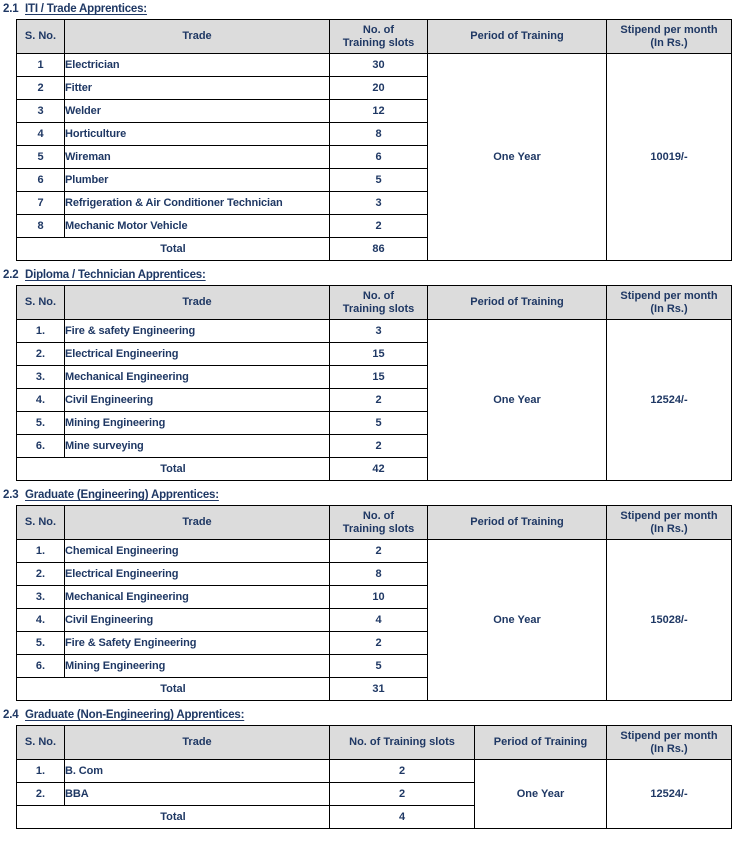  What do you see at coordinates (40, 180) in the screenshot?
I see `cell-sno: 6` at bounding box center [40, 180].